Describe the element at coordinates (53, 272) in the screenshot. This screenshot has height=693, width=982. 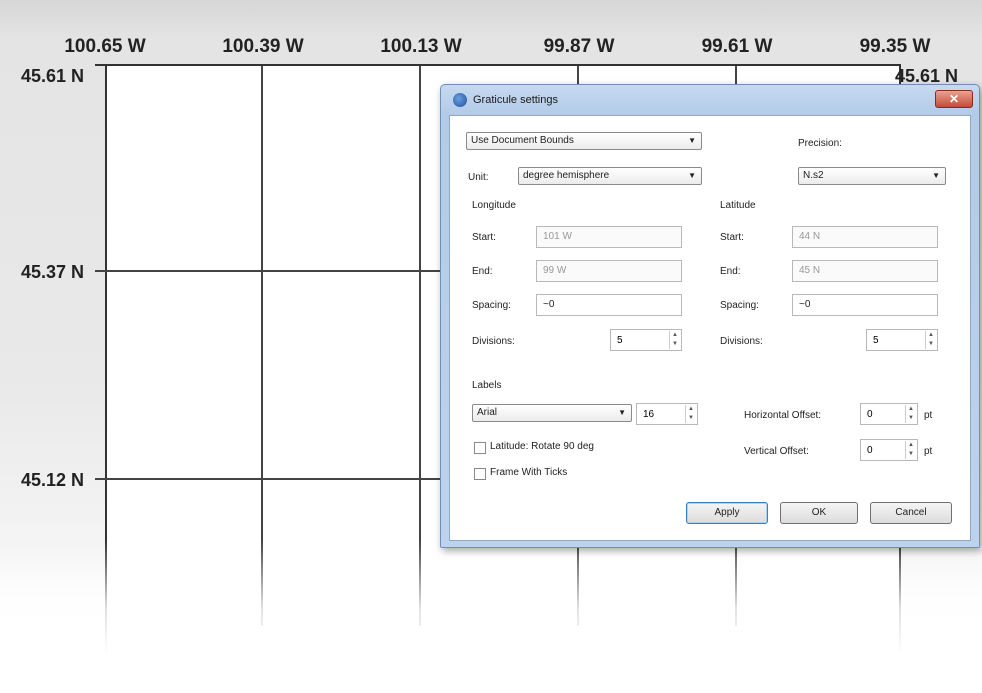
I see `latitude-label: 45.37 N` at that location.